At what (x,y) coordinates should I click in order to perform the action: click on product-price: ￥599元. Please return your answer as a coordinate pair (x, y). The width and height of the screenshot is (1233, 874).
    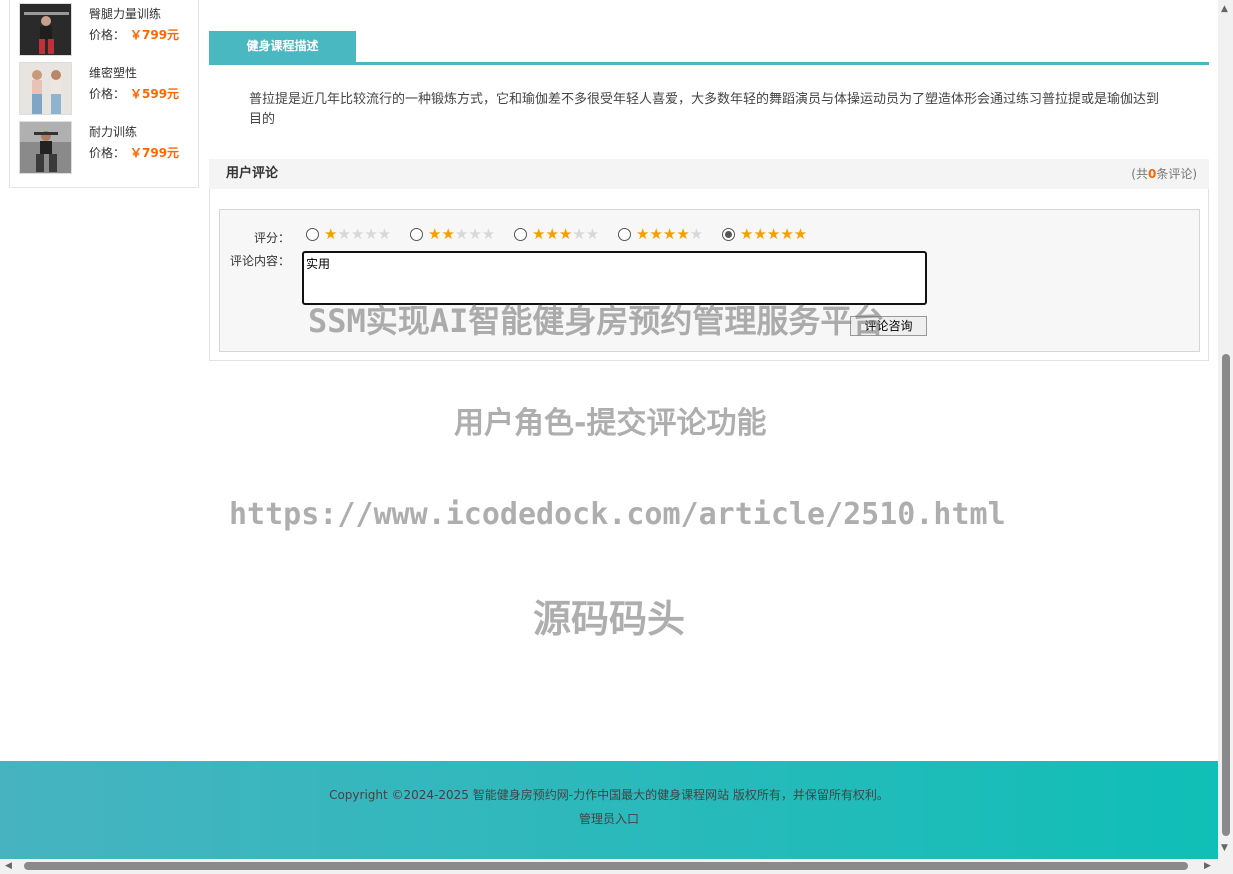
    Looking at the image, I should click on (155, 94).